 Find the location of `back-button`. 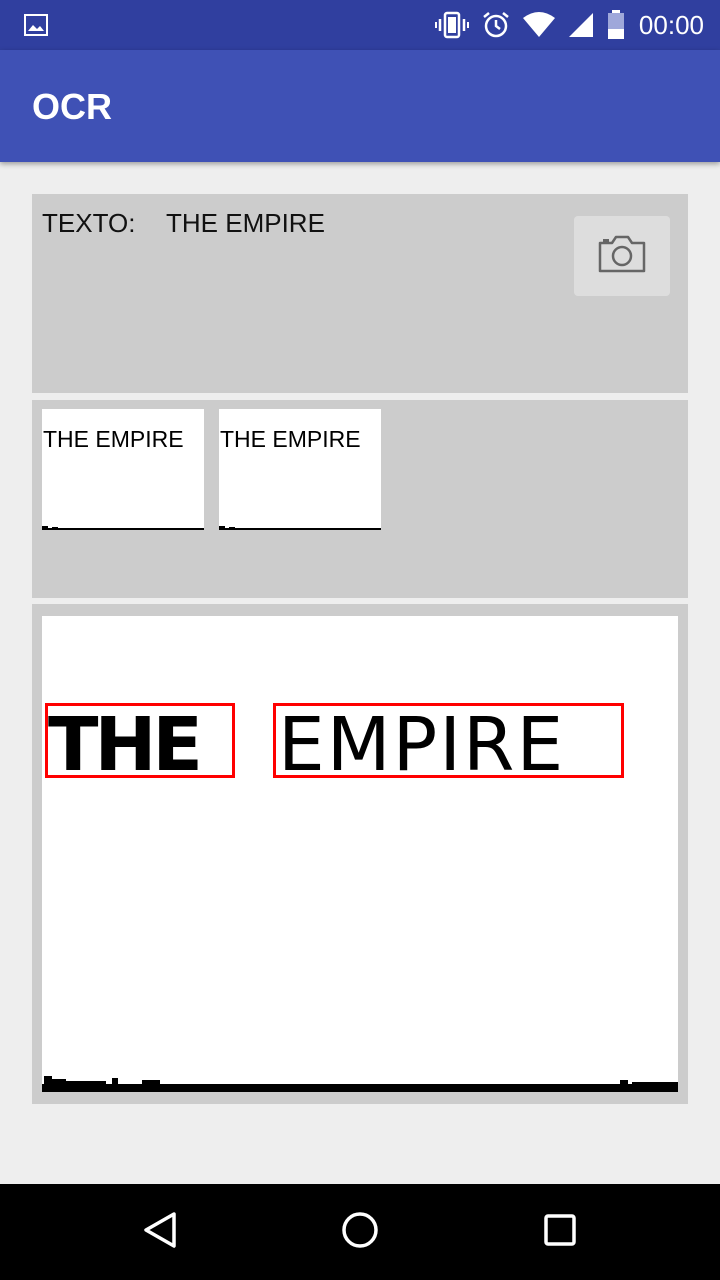

back-button is located at coordinates (160, 1232).